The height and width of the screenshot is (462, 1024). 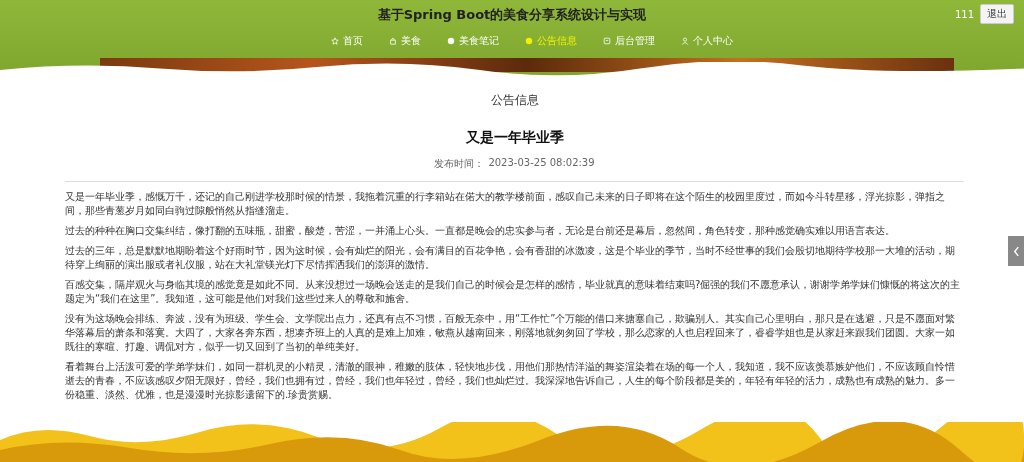 I want to click on article-paragraph: 过去的三年，总是默默地期盼着这个好雨时节，因为这时候，会有灿烂的阳光，会有满目的百花争艳，会有香甜的冰激凌，这是个毕业的季节，当时不经世事的我们会殷切地期待学校那一大堆的活动，期待穿上绚丽的演出服或者礼仪服，站在大礼堂镁光灯下尽情挥洒我们的澎湃的激情。, so click(x=510, y=258).